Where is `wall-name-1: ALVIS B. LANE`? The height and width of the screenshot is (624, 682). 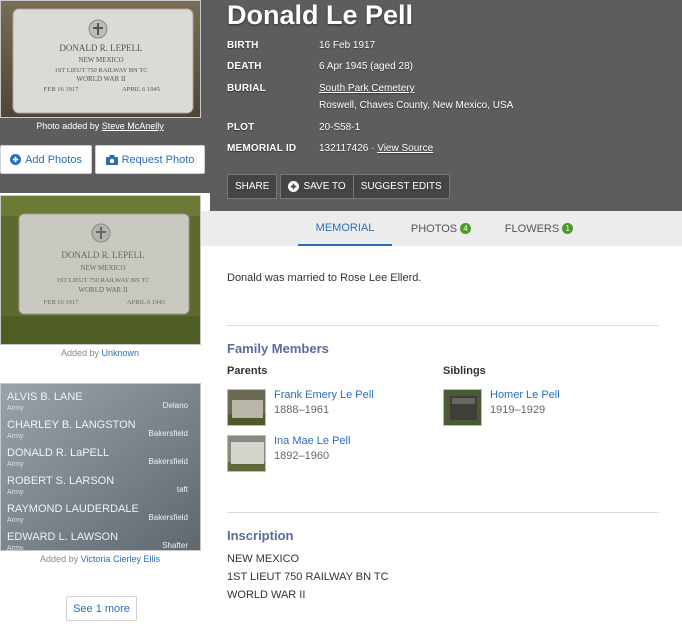 wall-name-1: ALVIS B. LANE is located at coordinates (45, 397).